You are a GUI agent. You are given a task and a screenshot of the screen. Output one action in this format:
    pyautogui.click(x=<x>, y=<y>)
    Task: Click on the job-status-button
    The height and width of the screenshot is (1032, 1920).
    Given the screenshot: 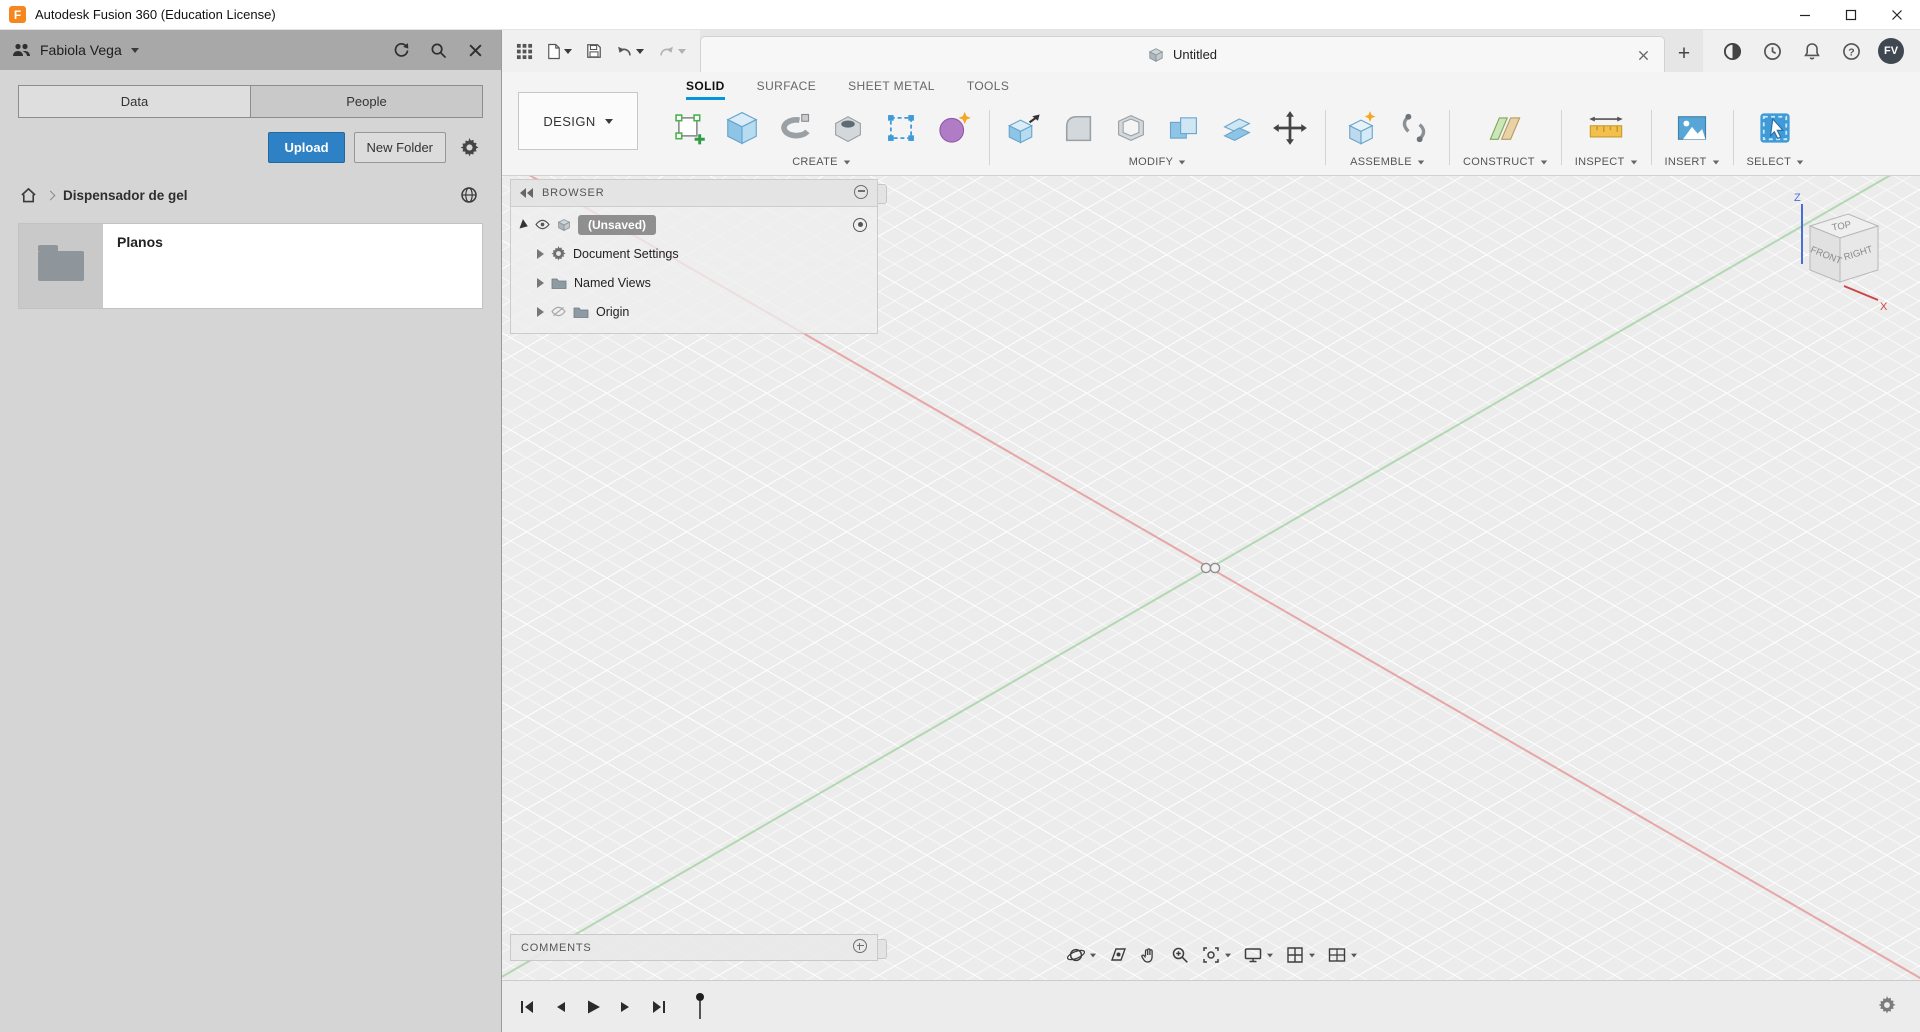 What is the action you would take?
    pyautogui.click(x=1772, y=51)
    